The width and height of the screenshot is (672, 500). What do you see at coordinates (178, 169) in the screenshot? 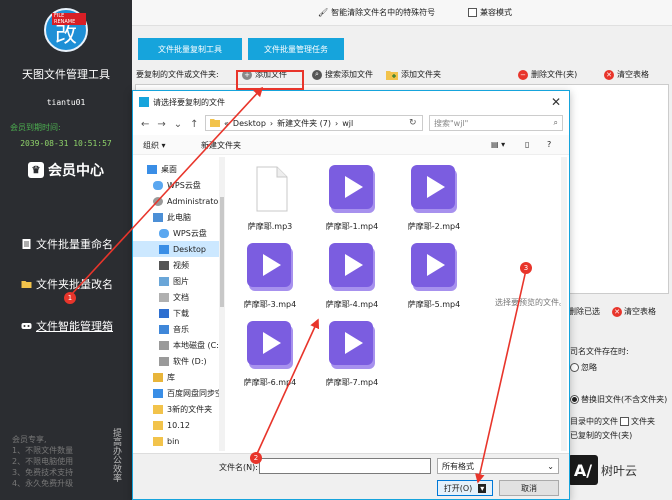
I see `tree-item: 桌面` at bounding box center [178, 169].